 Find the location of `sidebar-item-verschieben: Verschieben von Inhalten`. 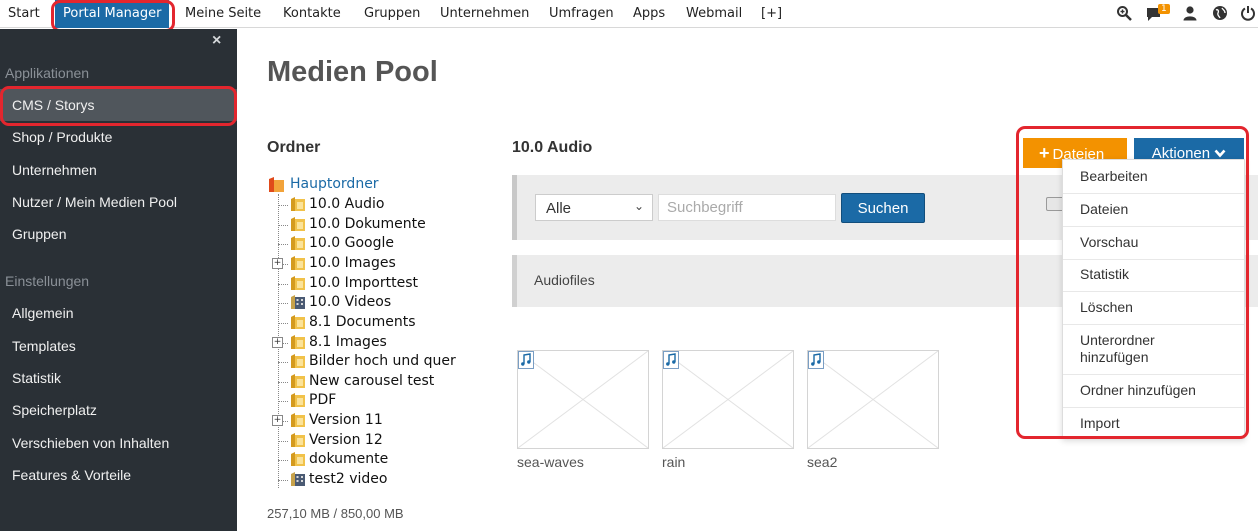

sidebar-item-verschieben: Verschieben von Inhalten is located at coordinates (118, 443).